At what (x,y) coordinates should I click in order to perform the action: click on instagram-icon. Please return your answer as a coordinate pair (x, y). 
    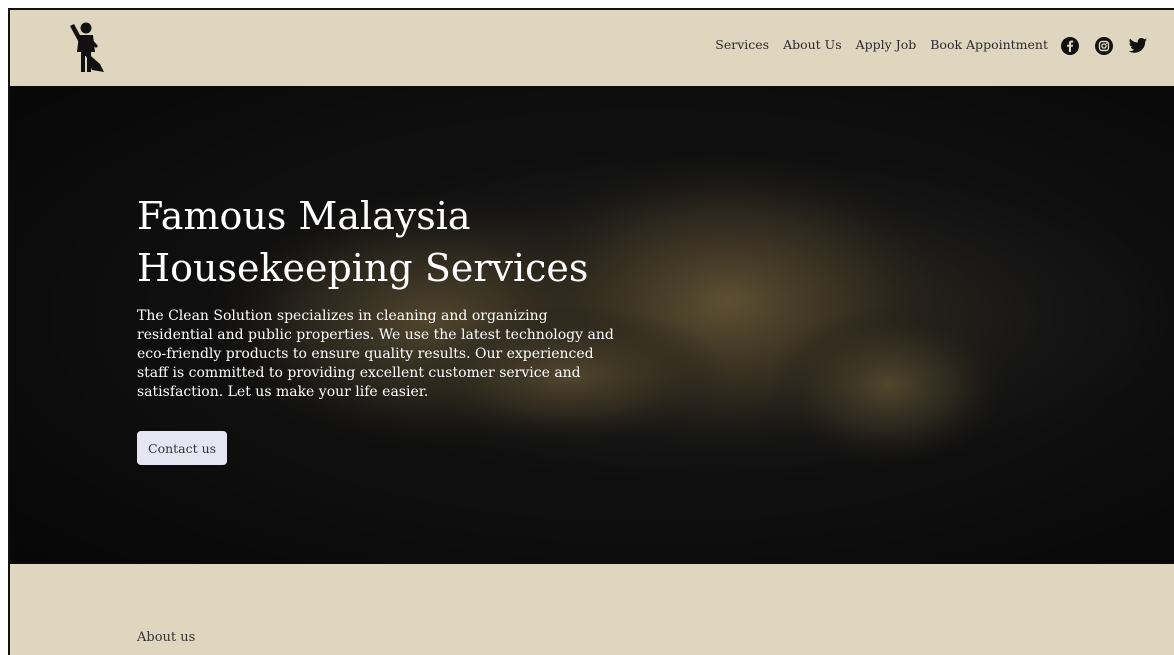
    Looking at the image, I should click on (1104, 46).